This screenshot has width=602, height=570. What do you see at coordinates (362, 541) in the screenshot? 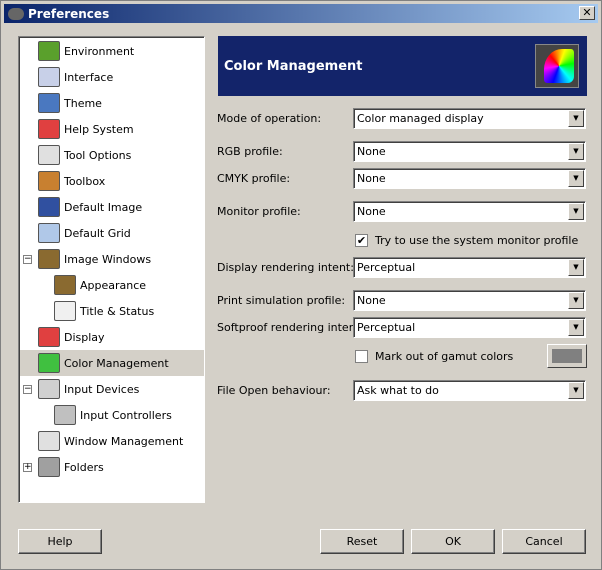
I see `reset-button: Reset` at bounding box center [362, 541].